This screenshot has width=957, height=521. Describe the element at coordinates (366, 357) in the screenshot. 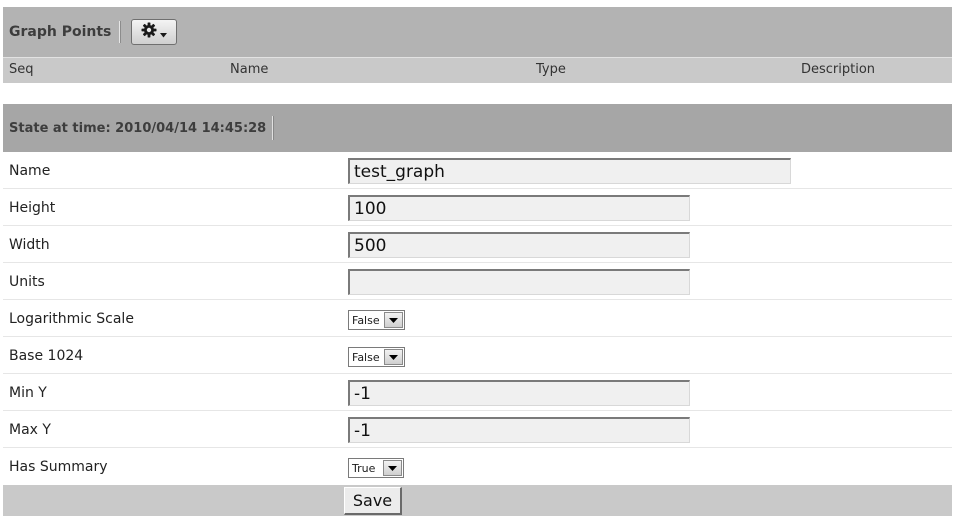

I see `base-1024-value: False` at that location.